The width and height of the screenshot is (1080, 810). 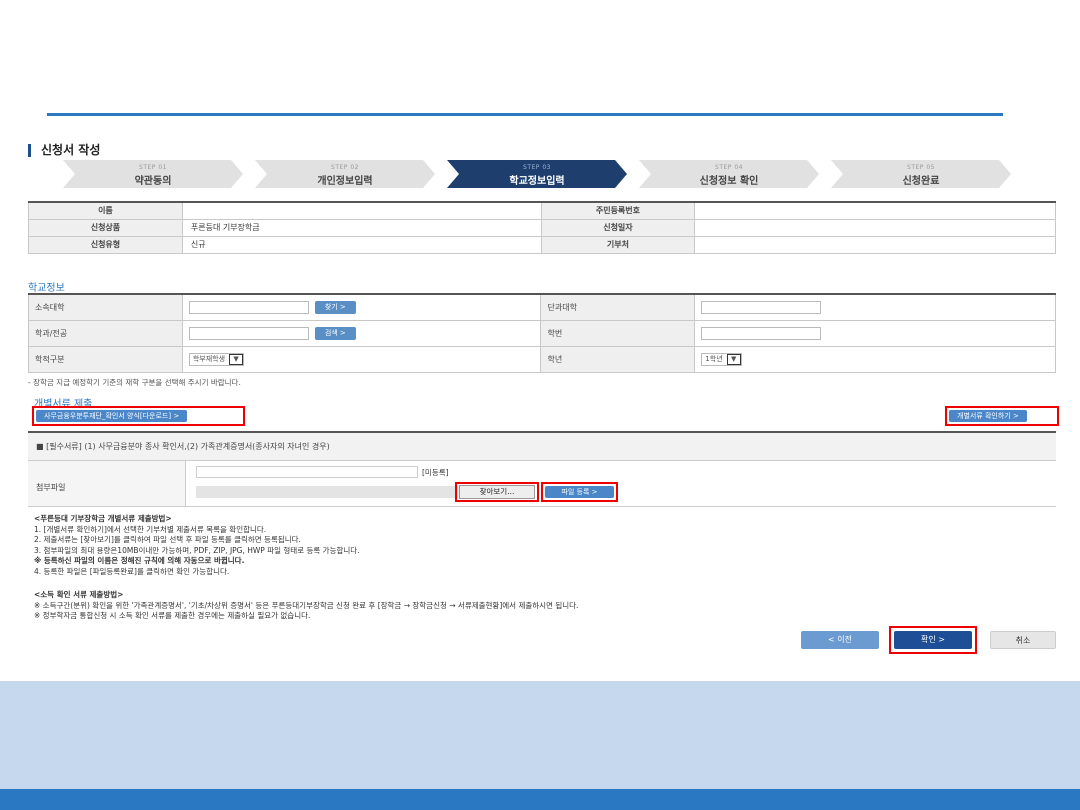 What do you see at coordinates (540, 799) in the screenshot?
I see `footer-bar` at bounding box center [540, 799].